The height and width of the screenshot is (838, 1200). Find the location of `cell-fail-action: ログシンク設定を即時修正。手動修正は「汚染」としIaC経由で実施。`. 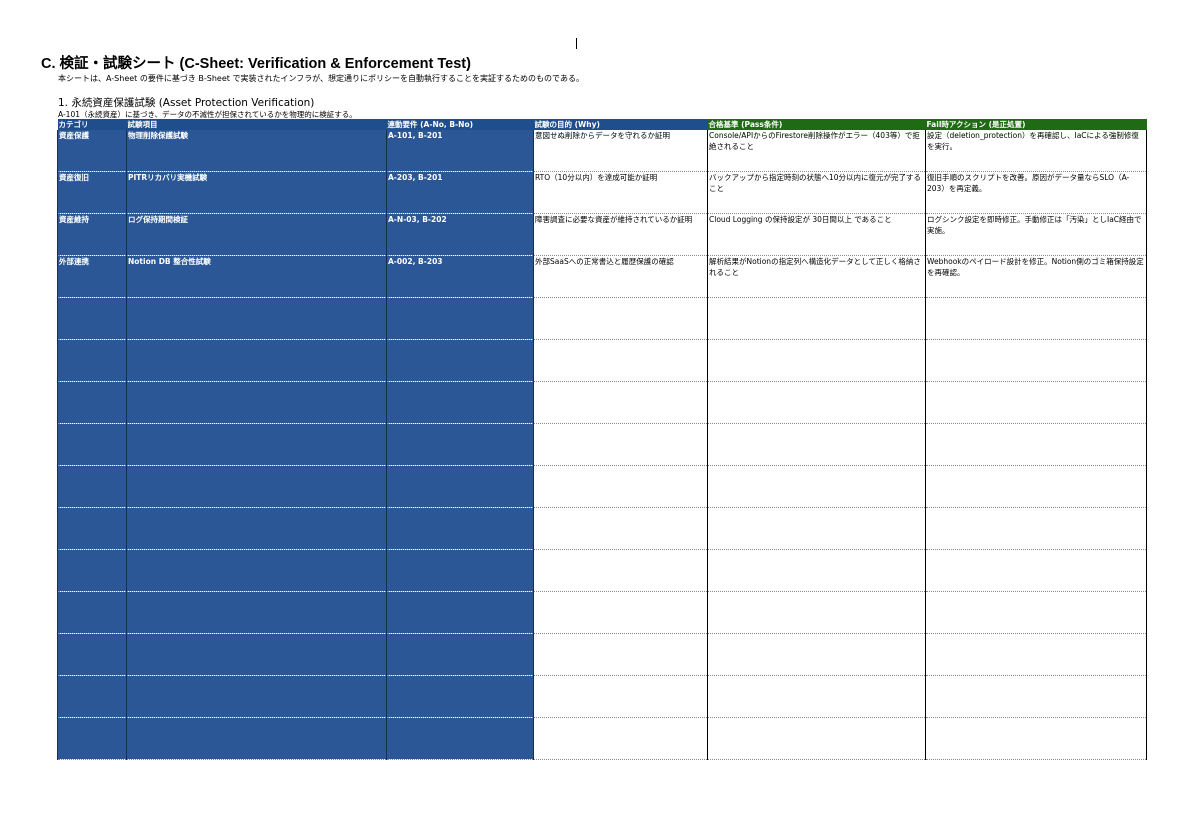

cell-fail-action: ログシンク設定を即時修正。手動修正は「汚染」としIaC経由で実施。 is located at coordinates (1036, 234).